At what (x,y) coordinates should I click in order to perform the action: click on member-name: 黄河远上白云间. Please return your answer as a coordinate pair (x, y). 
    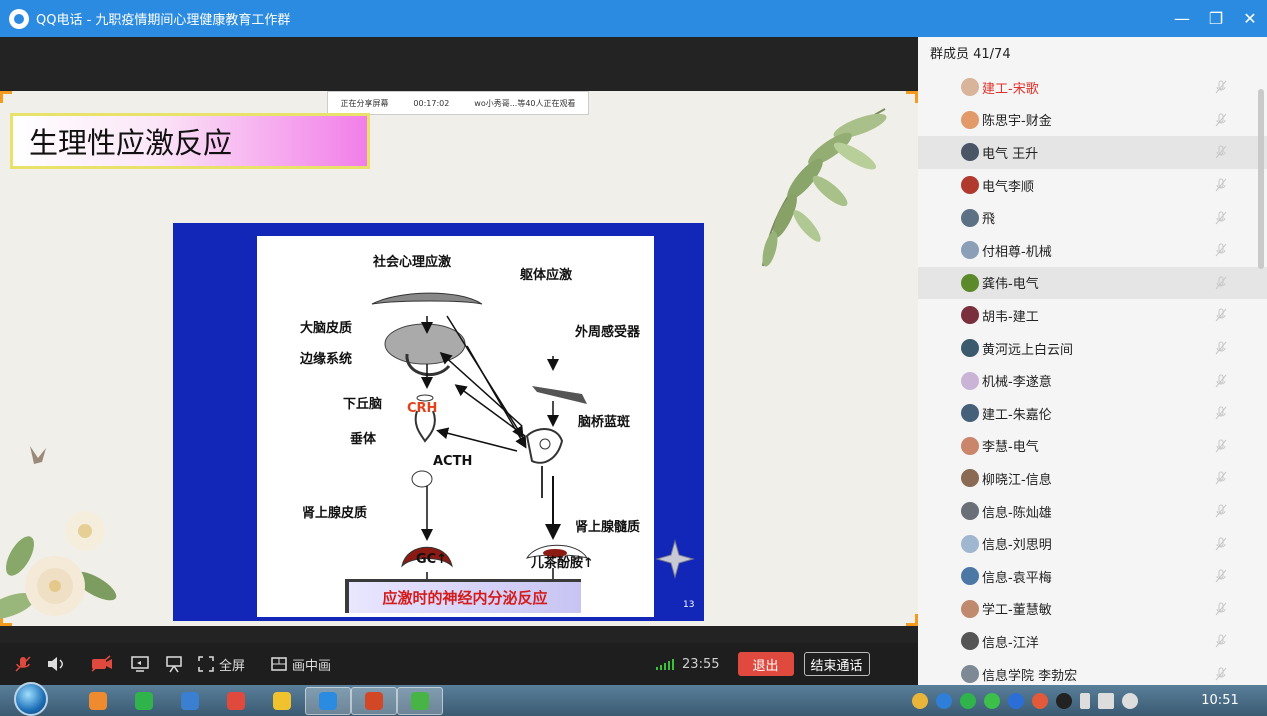
    Looking at the image, I should click on (1028, 350).